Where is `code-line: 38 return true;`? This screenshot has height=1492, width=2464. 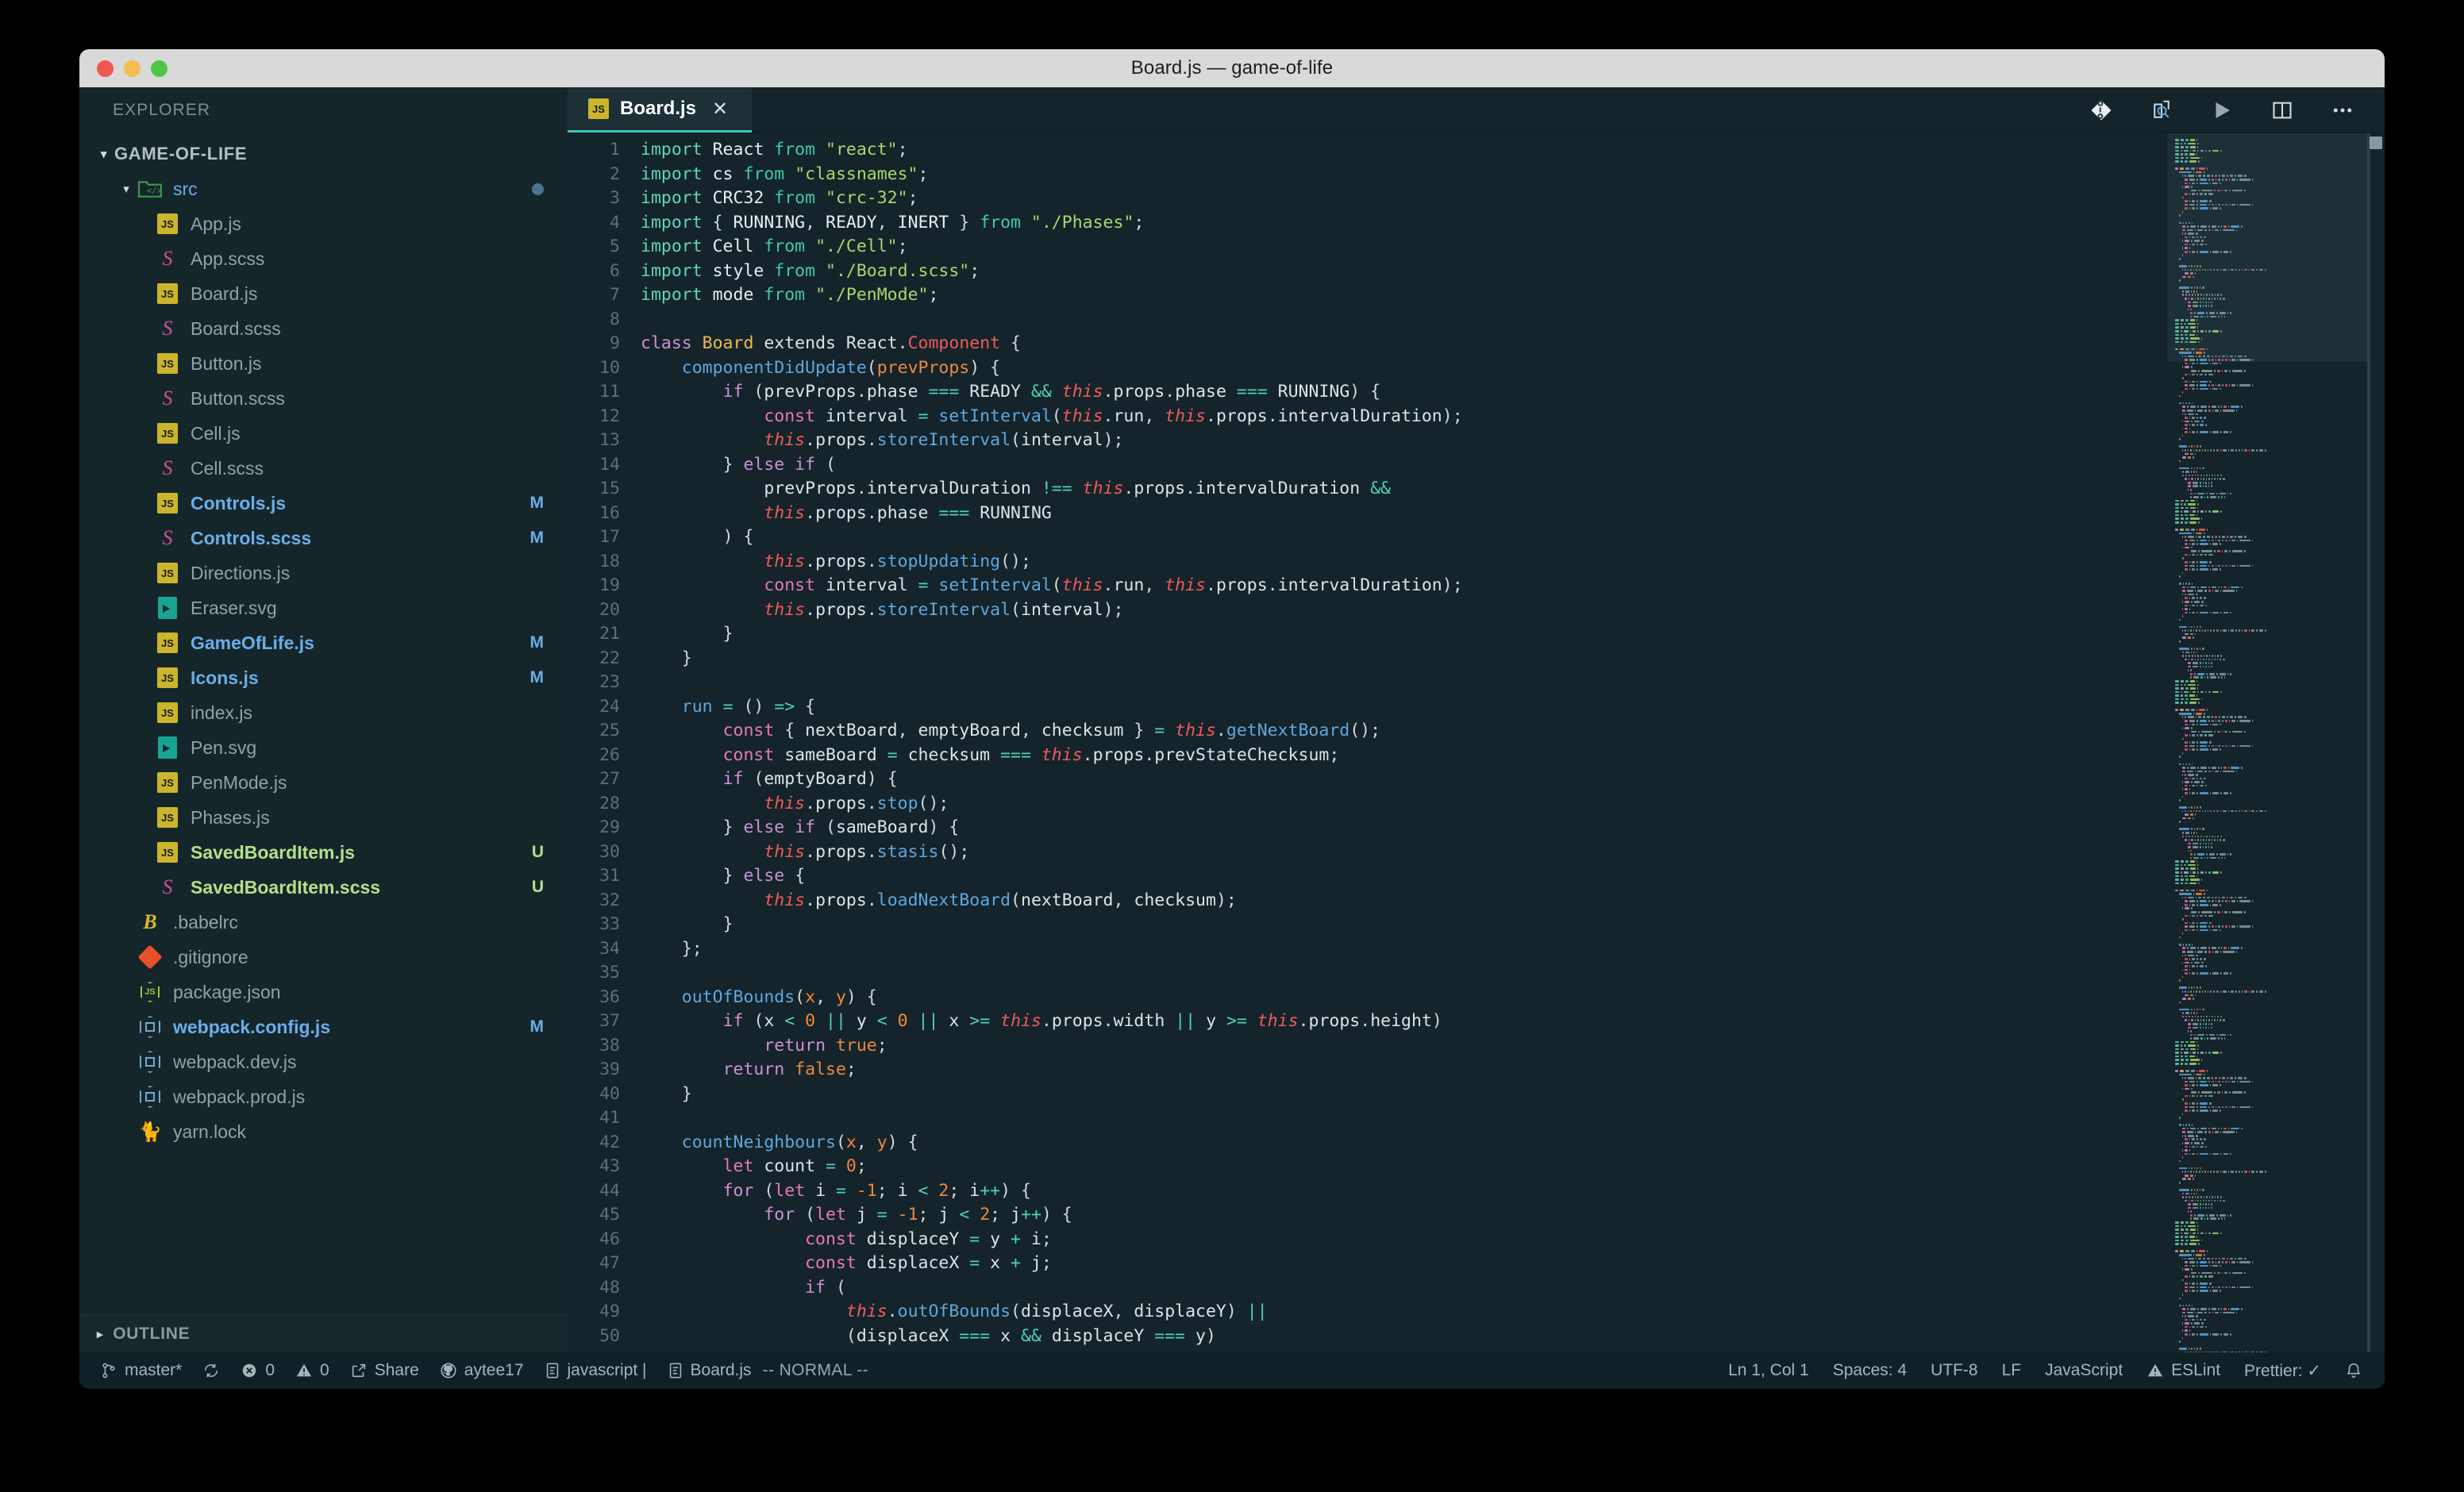 code-line: 38 return true; is located at coordinates (1367, 1046).